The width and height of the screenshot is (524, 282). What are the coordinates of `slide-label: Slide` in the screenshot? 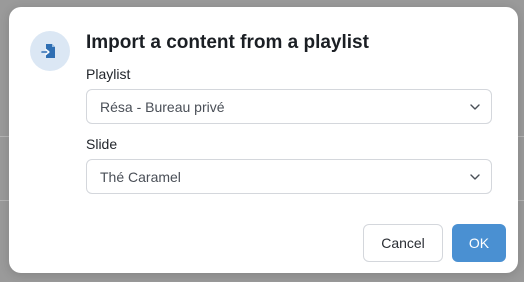 It's located at (102, 144).